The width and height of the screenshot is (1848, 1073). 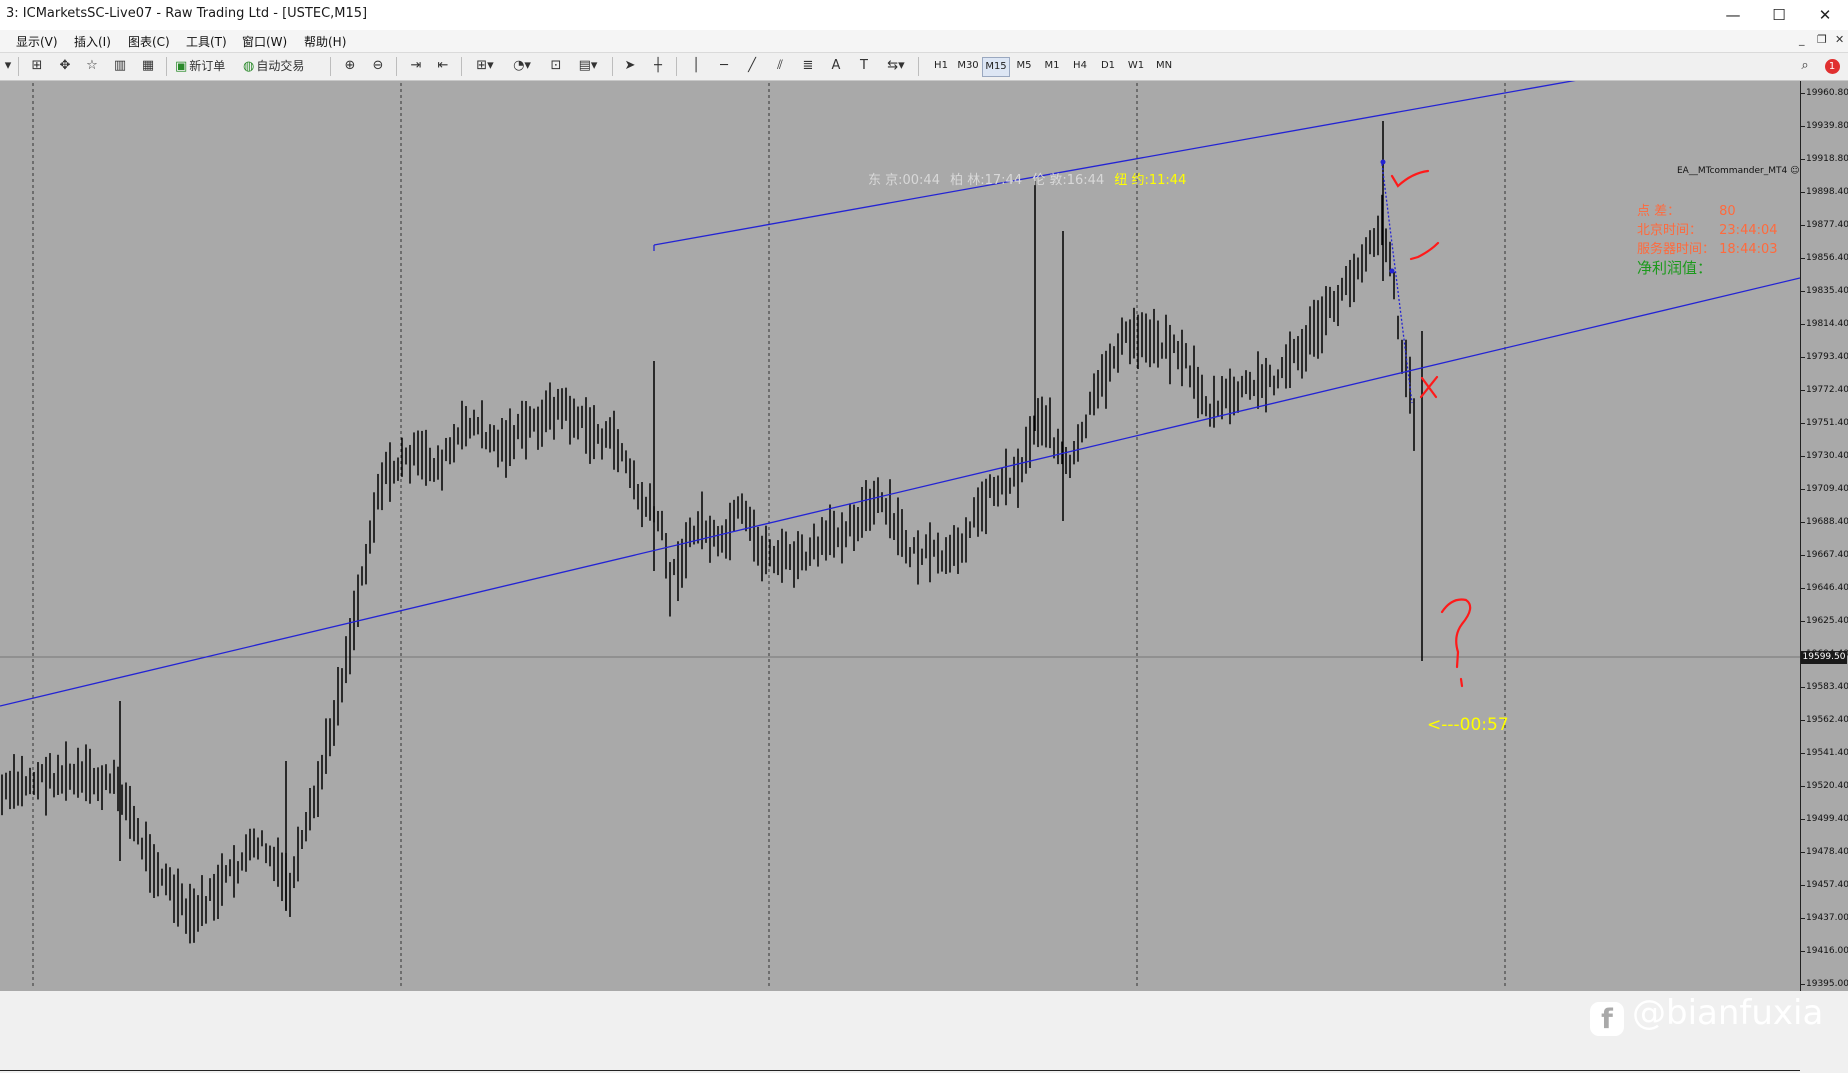 I want to click on info-row: 点 差： 80, so click(x=1707, y=209).